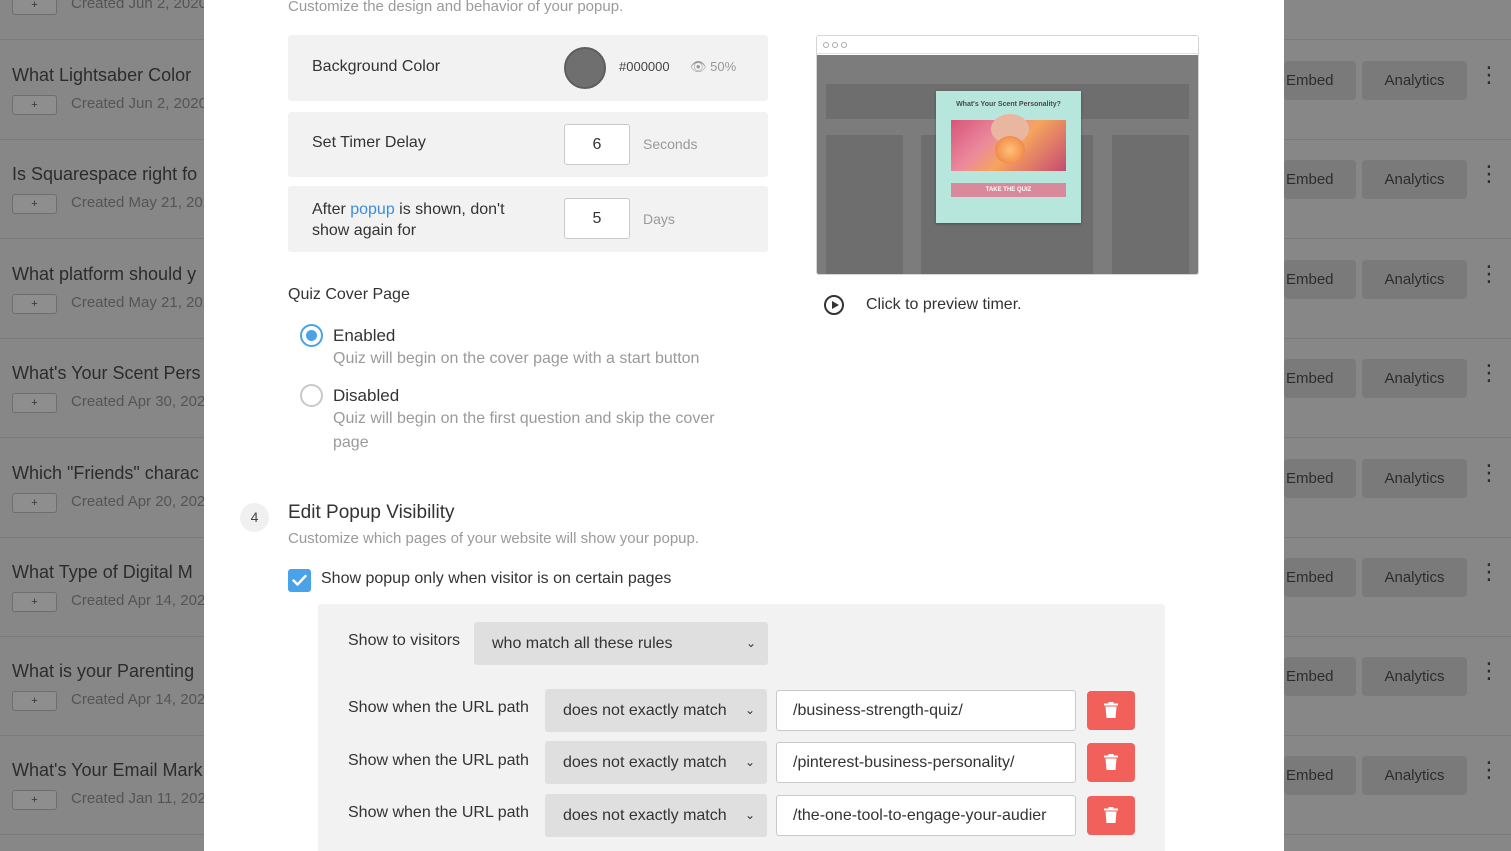  I want to click on quiz-title: What's Your Scent Pers, so click(106, 373).